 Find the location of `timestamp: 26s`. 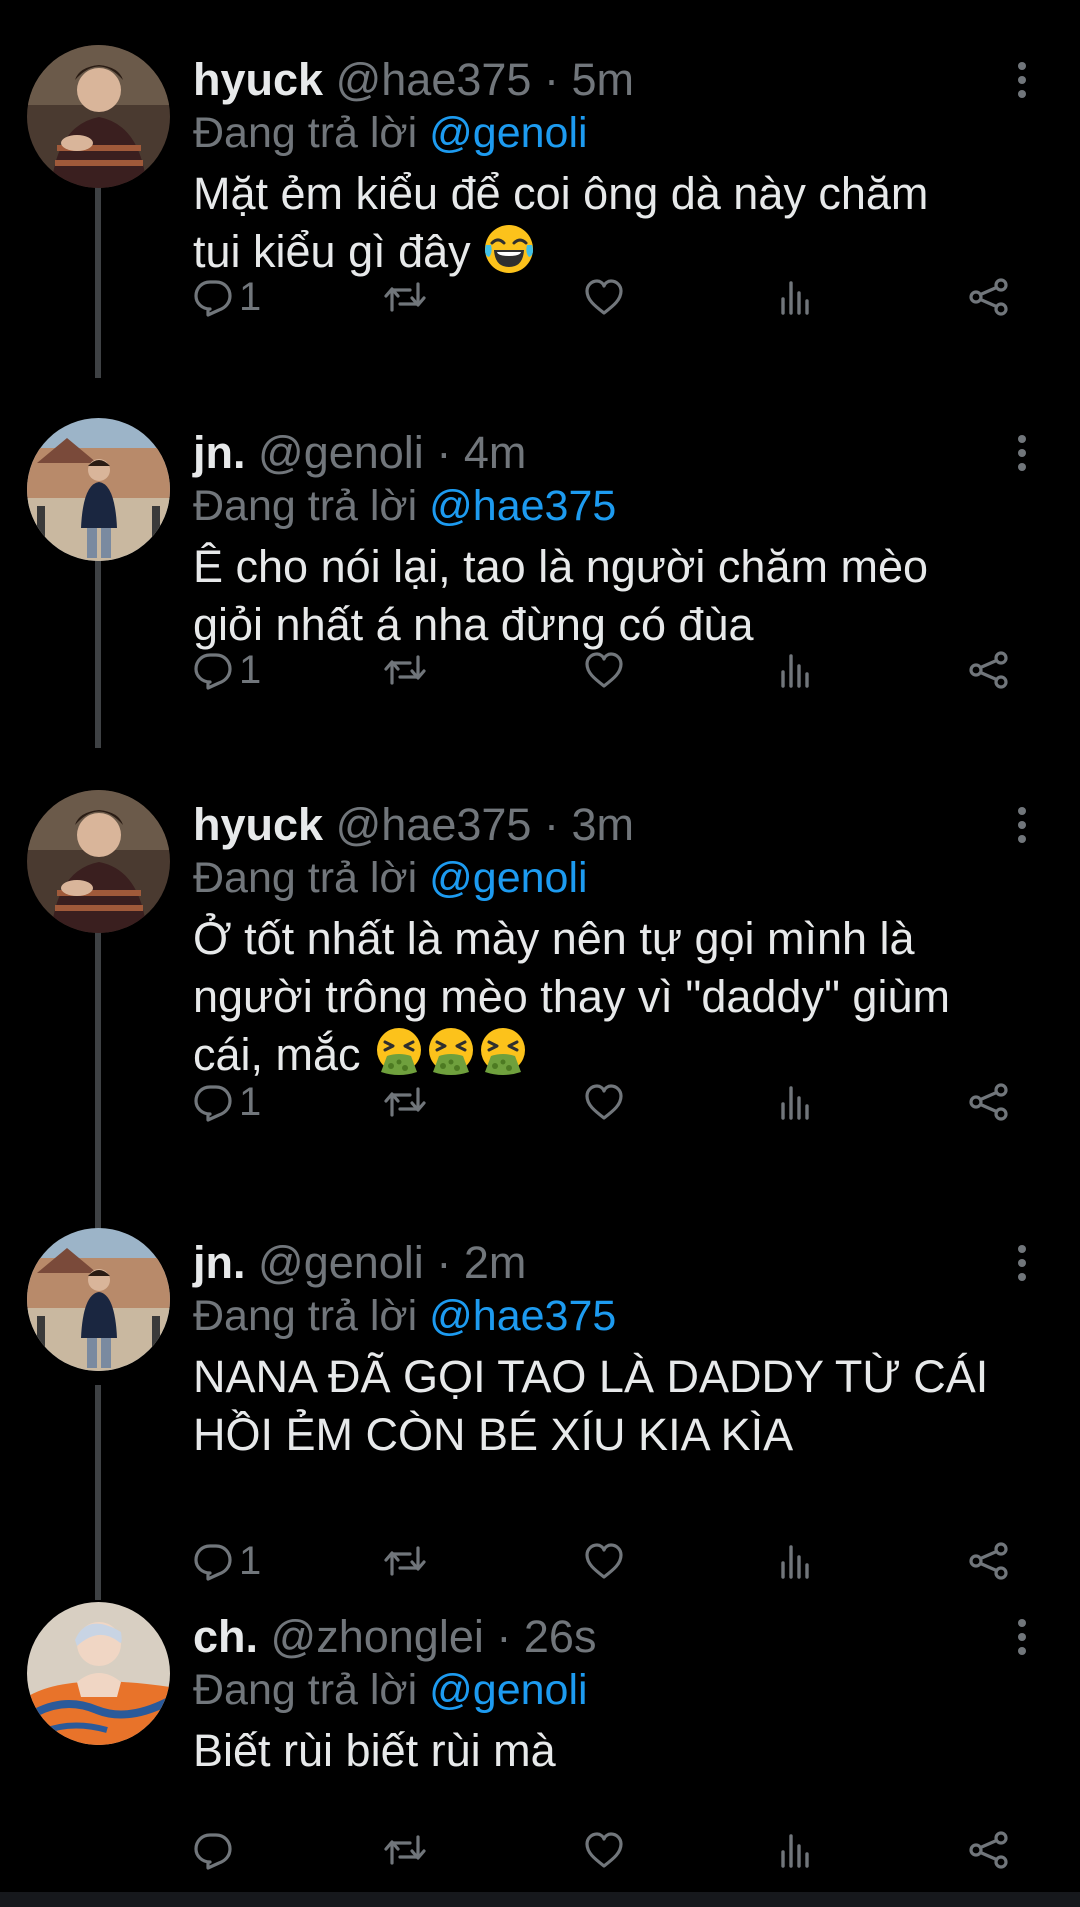

timestamp: 26s is located at coordinates (560, 1636).